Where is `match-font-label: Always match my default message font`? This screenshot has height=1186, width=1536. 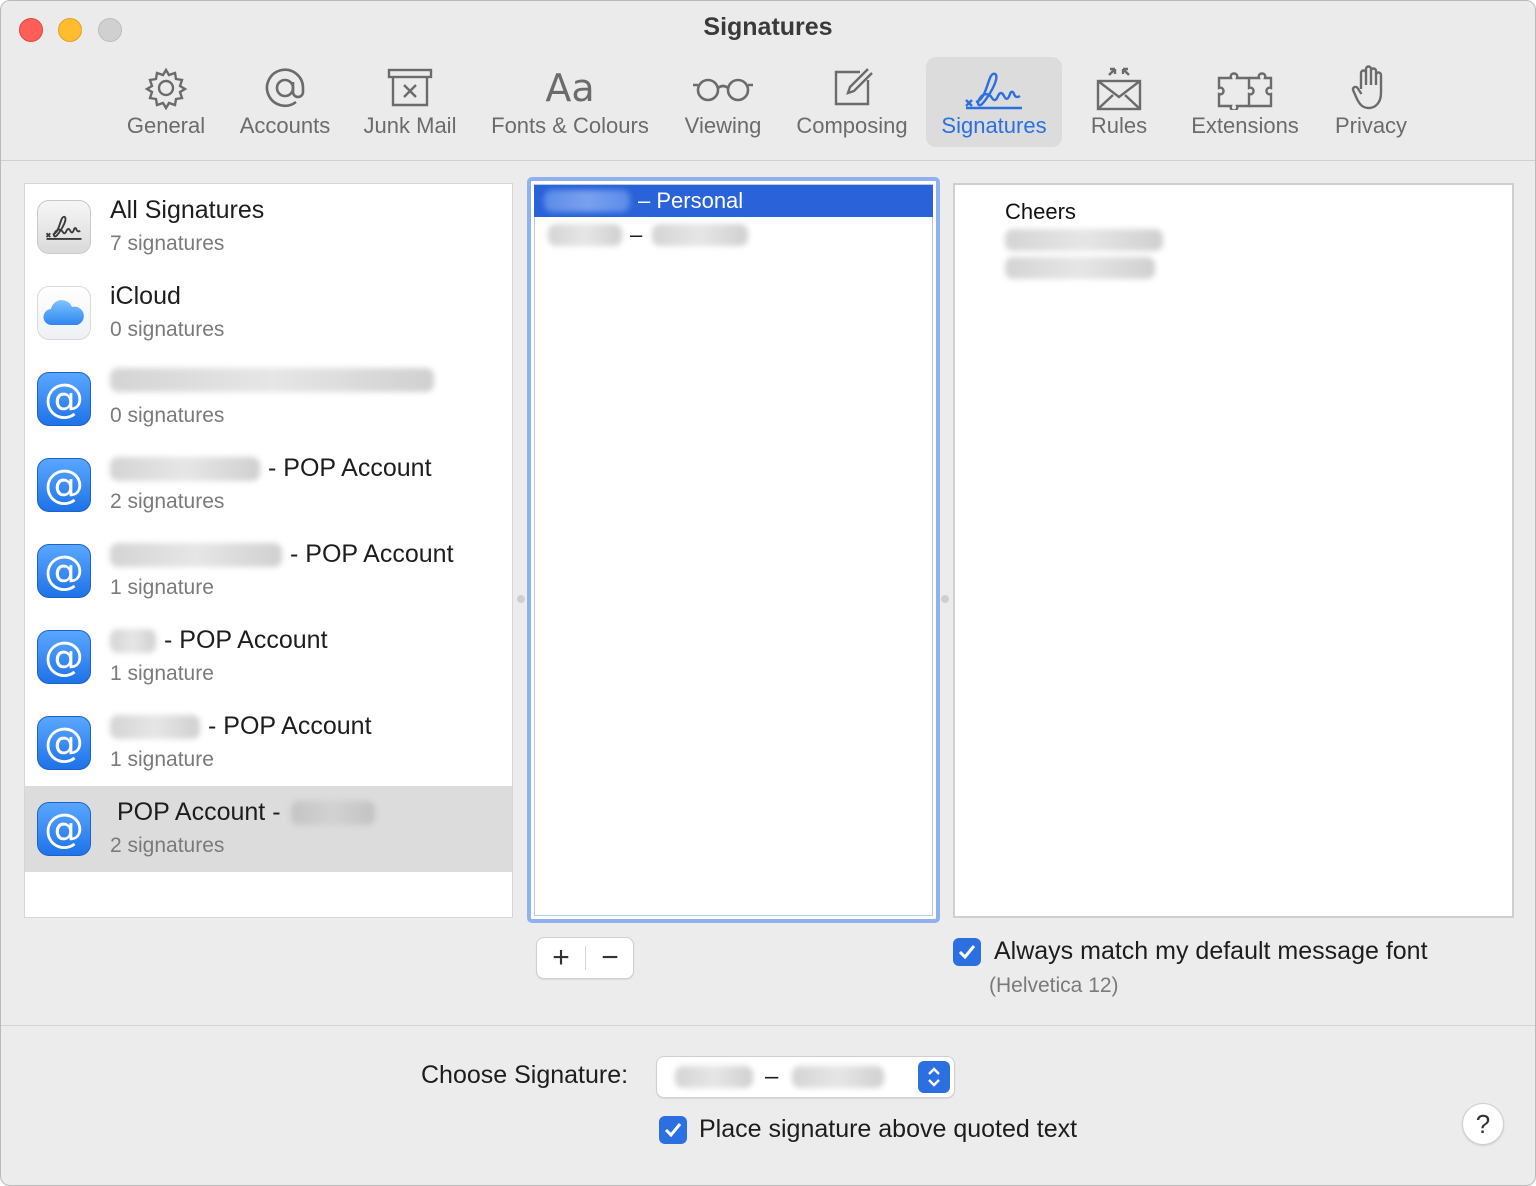 match-font-label: Always match my default message font is located at coordinates (1211, 951).